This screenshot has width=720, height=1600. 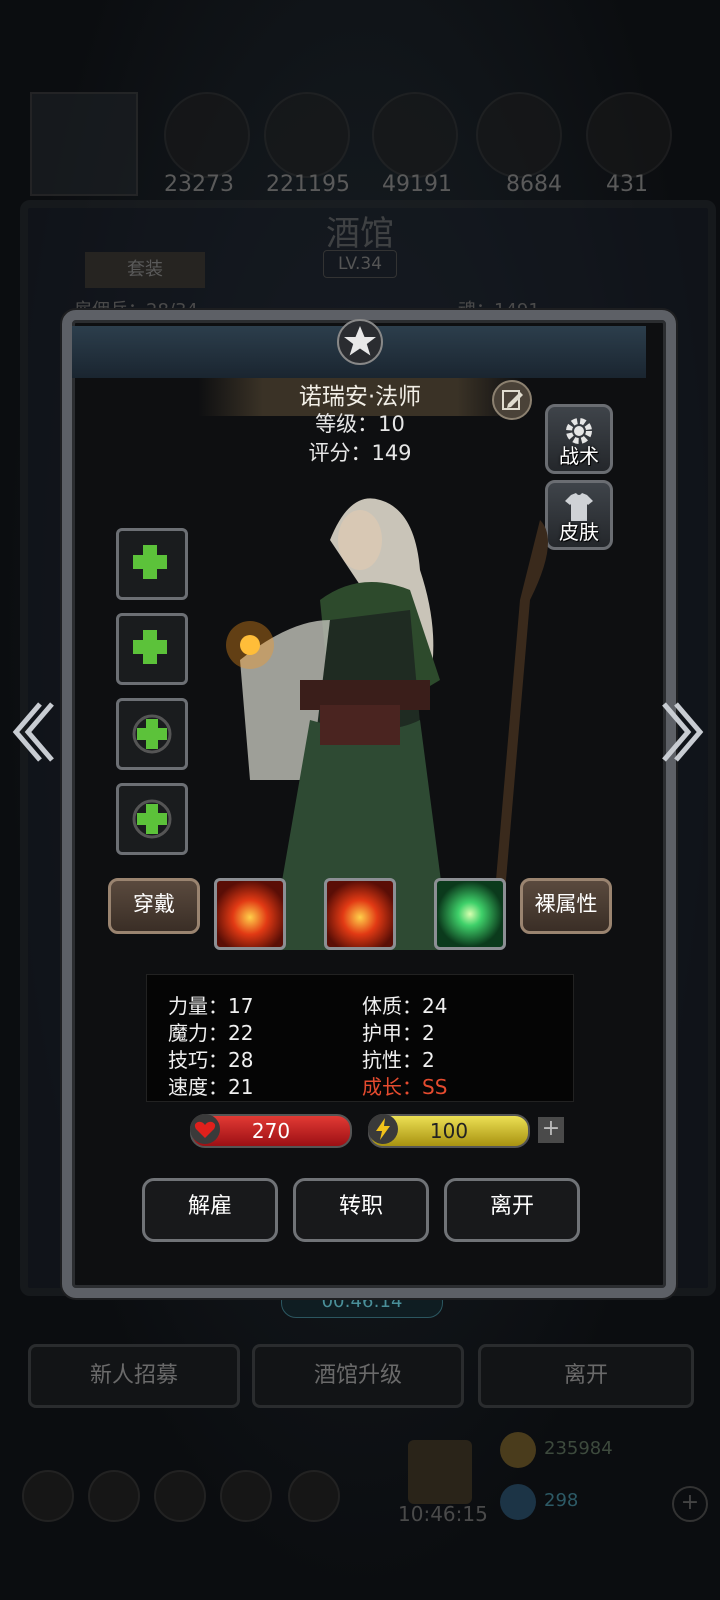 I want to click on naked-attributes-button: 裸属性, so click(x=566, y=906).